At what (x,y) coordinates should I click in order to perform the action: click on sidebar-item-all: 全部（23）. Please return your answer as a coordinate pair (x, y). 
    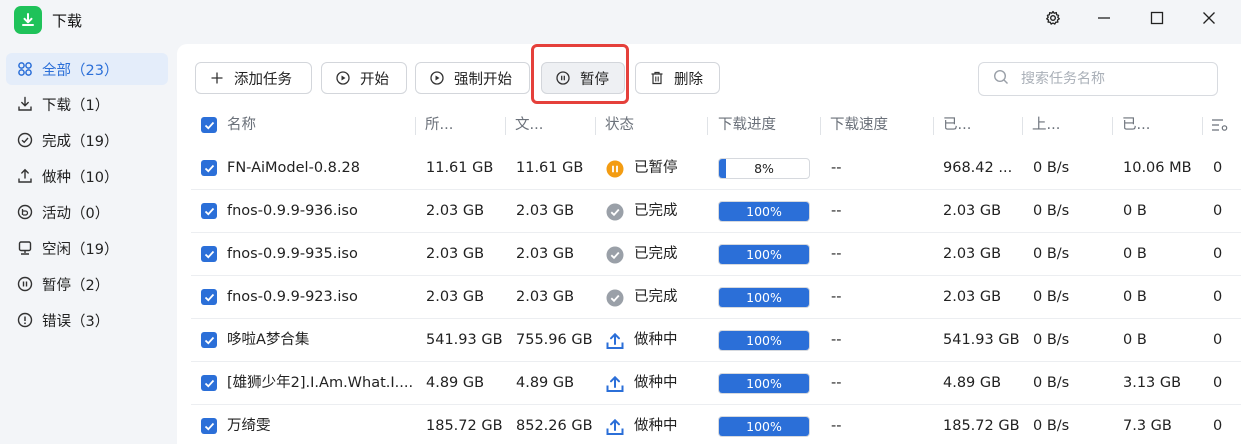
    Looking at the image, I should click on (87, 69).